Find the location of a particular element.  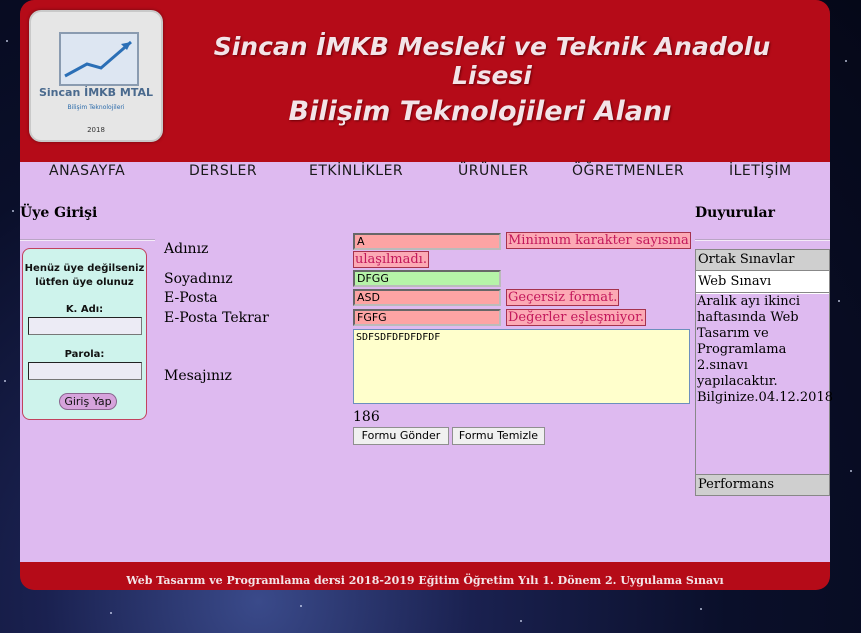

announcements-heading: Duyurular is located at coordinates (735, 213).